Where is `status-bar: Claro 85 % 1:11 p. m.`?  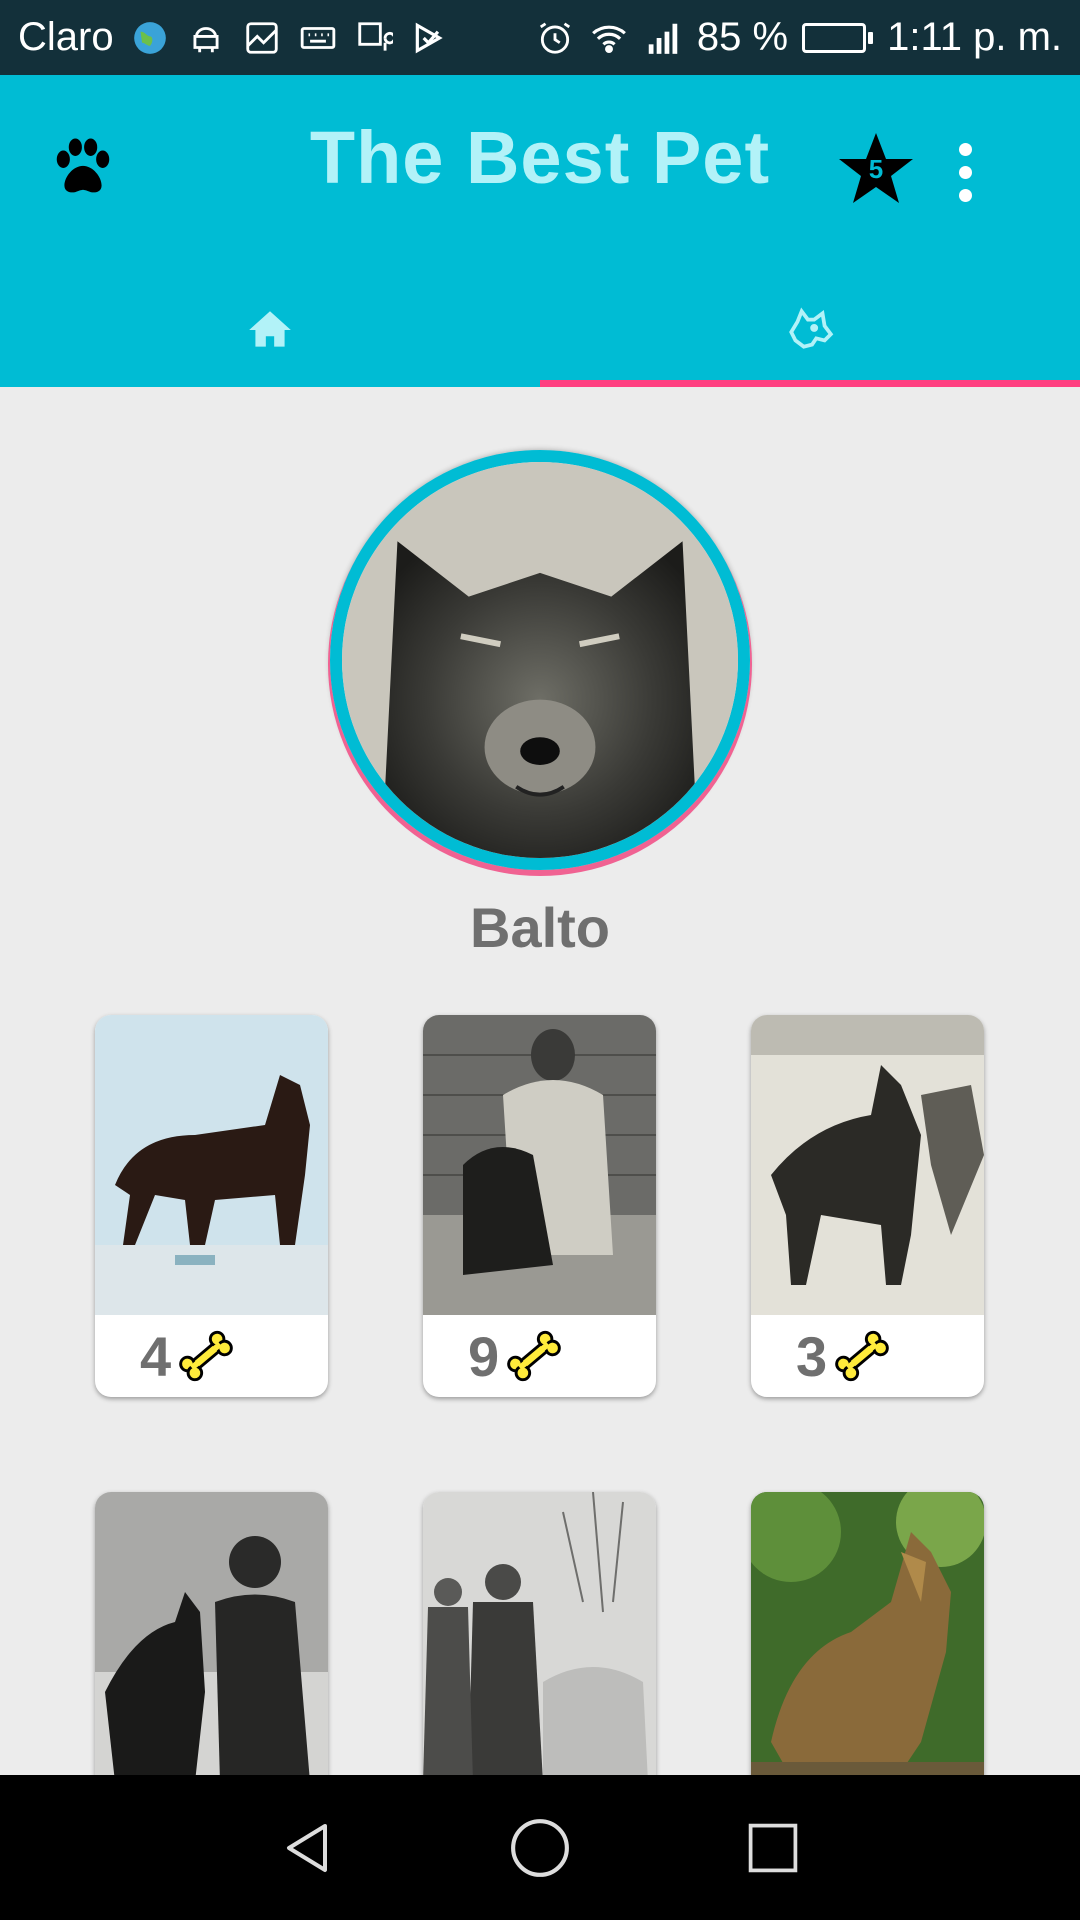
status-bar: Claro 85 % 1:11 p. m. is located at coordinates (540, 37).